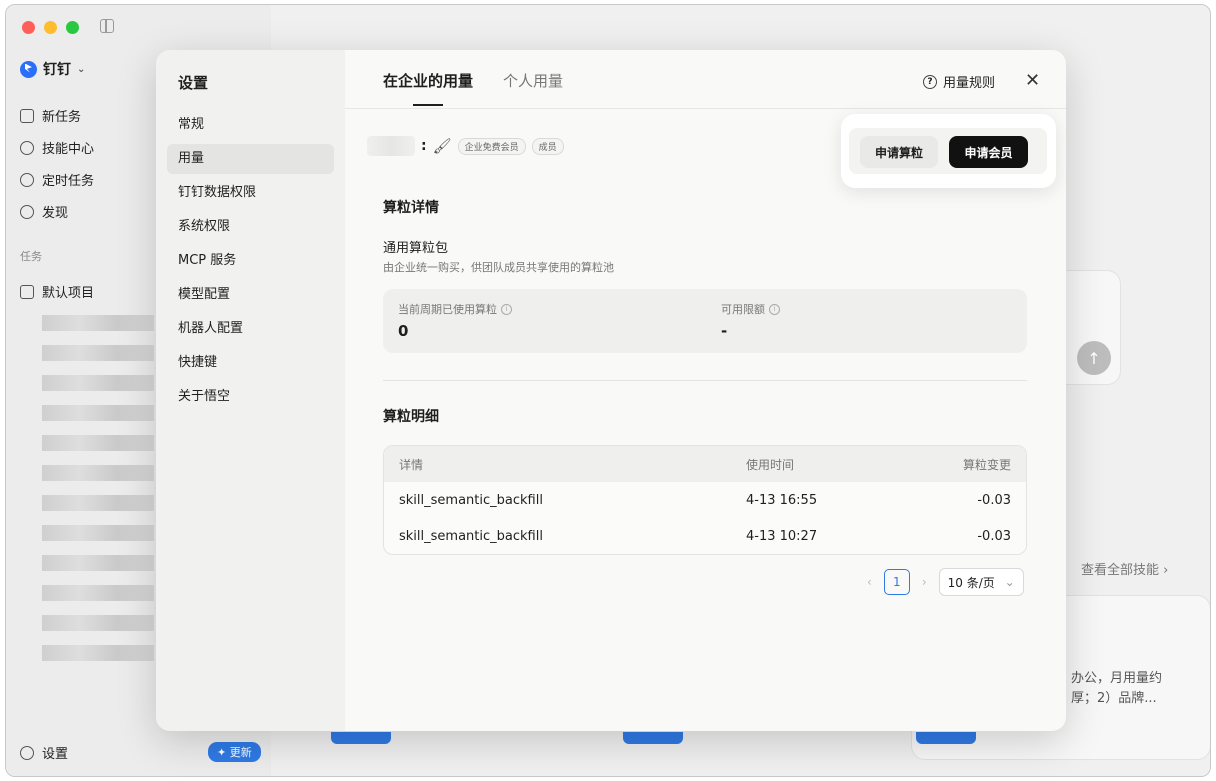 The width and height of the screenshot is (1216, 781). What do you see at coordinates (57, 147) in the screenshot?
I see `nav-skill-center: 技能中心` at bounding box center [57, 147].